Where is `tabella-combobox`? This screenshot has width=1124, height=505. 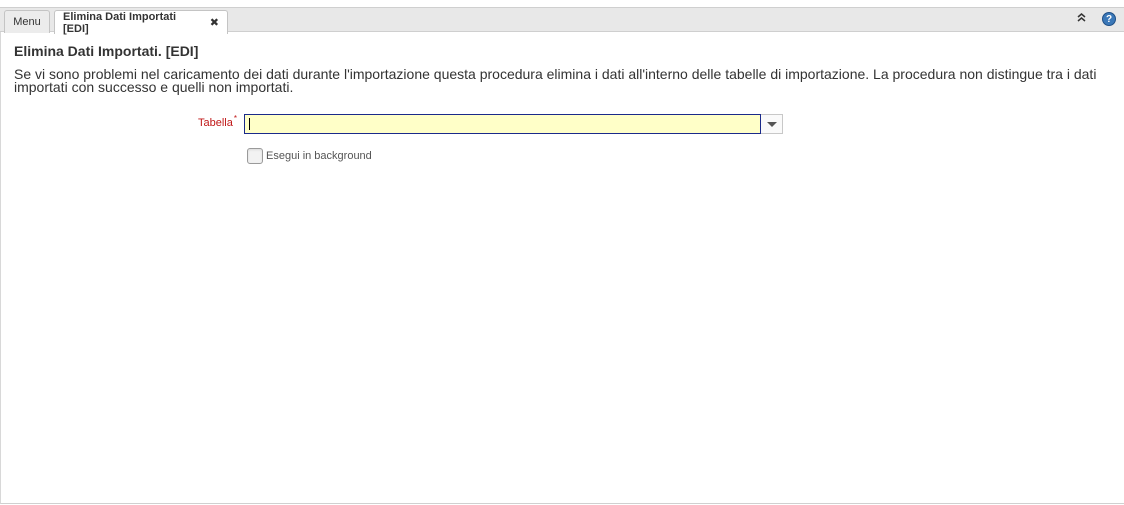 tabella-combobox is located at coordinates (513, 124).